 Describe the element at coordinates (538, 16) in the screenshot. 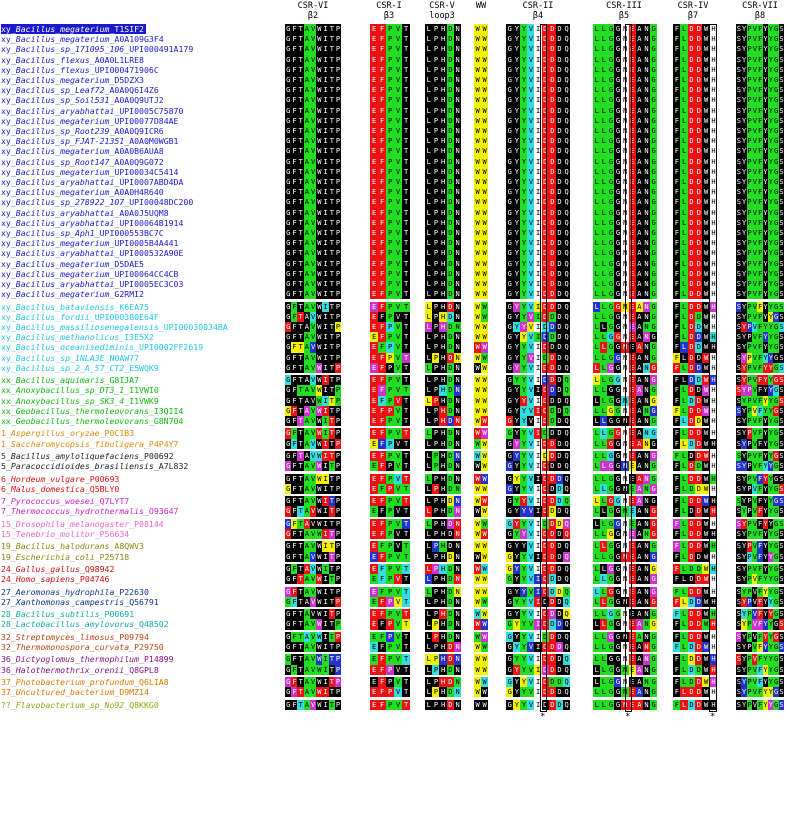

I see `header-sub-4: β4` at that location.